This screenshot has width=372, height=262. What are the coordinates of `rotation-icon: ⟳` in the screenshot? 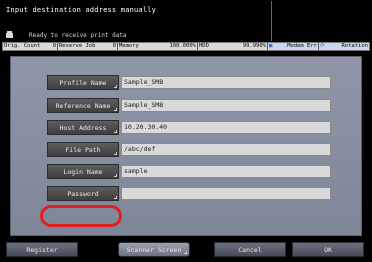 It's located at (322, 46).